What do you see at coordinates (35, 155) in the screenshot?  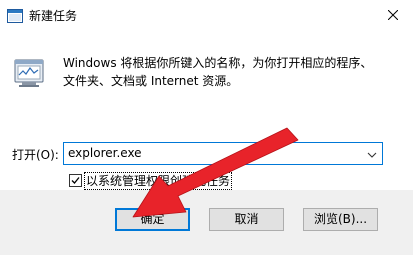 I see `open-label: 打开(O):` at bounding box center [35, 155].